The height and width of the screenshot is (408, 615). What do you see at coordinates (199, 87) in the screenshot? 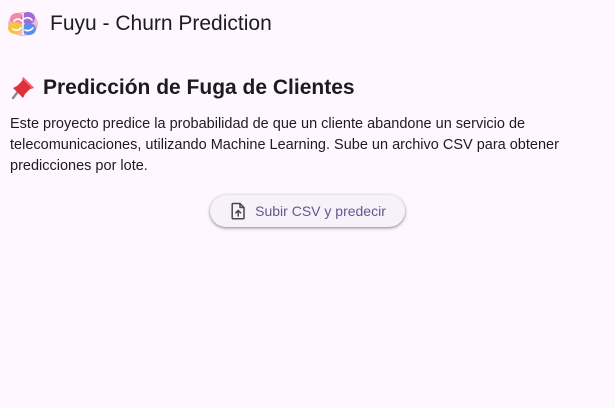
I see `page-title-text: Predicción de Fuga de Clientes` at bounding box center [199, 87].